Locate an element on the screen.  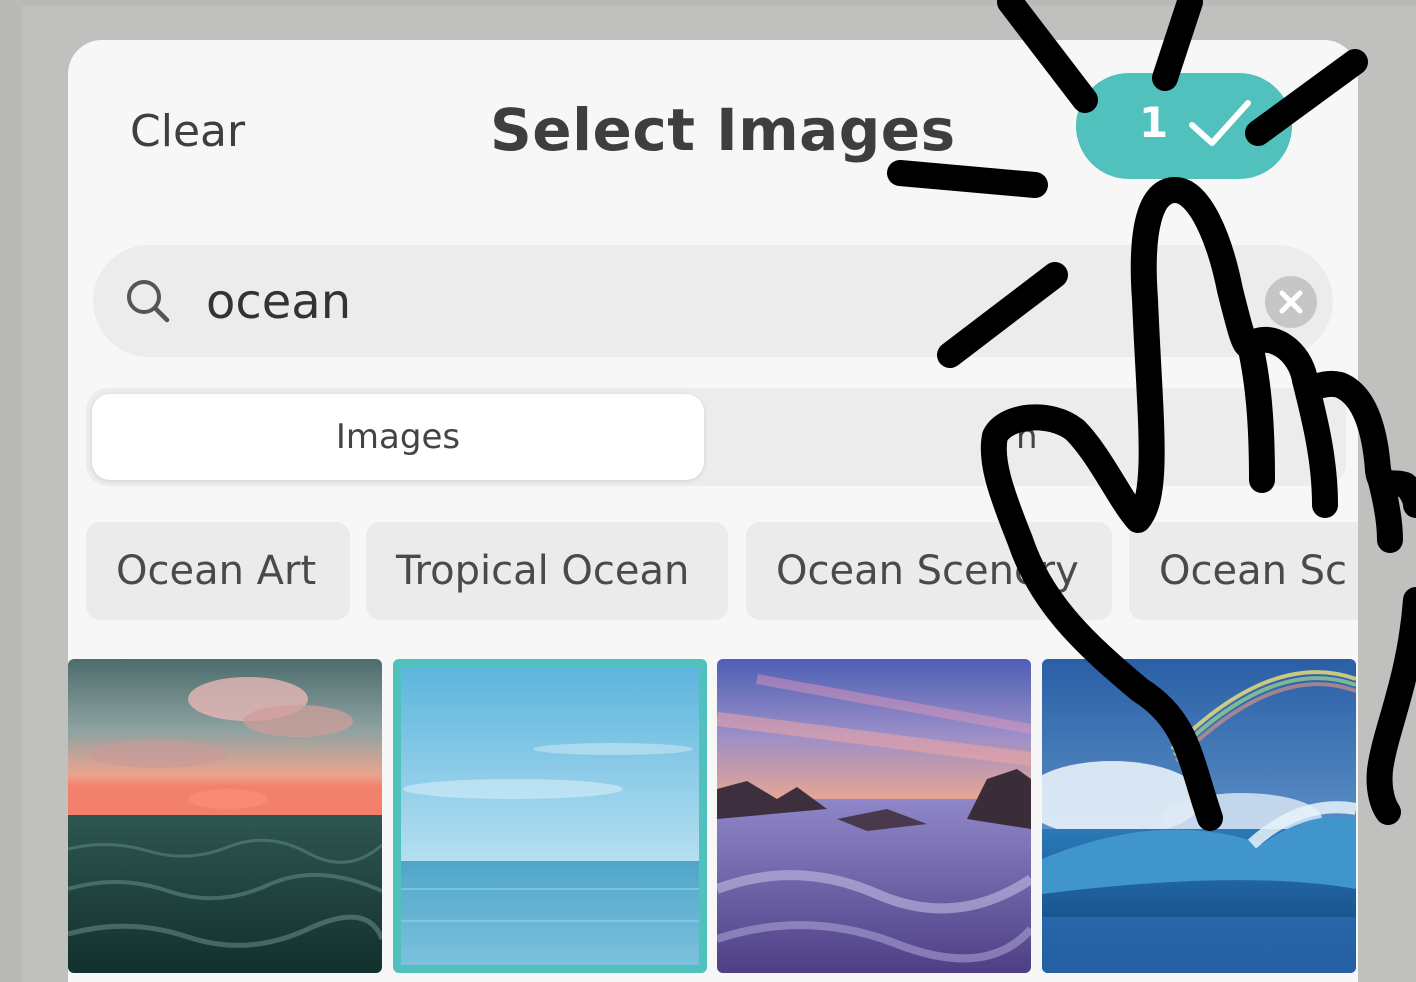
rocky-shore-image is located at coordinates (874, 816).